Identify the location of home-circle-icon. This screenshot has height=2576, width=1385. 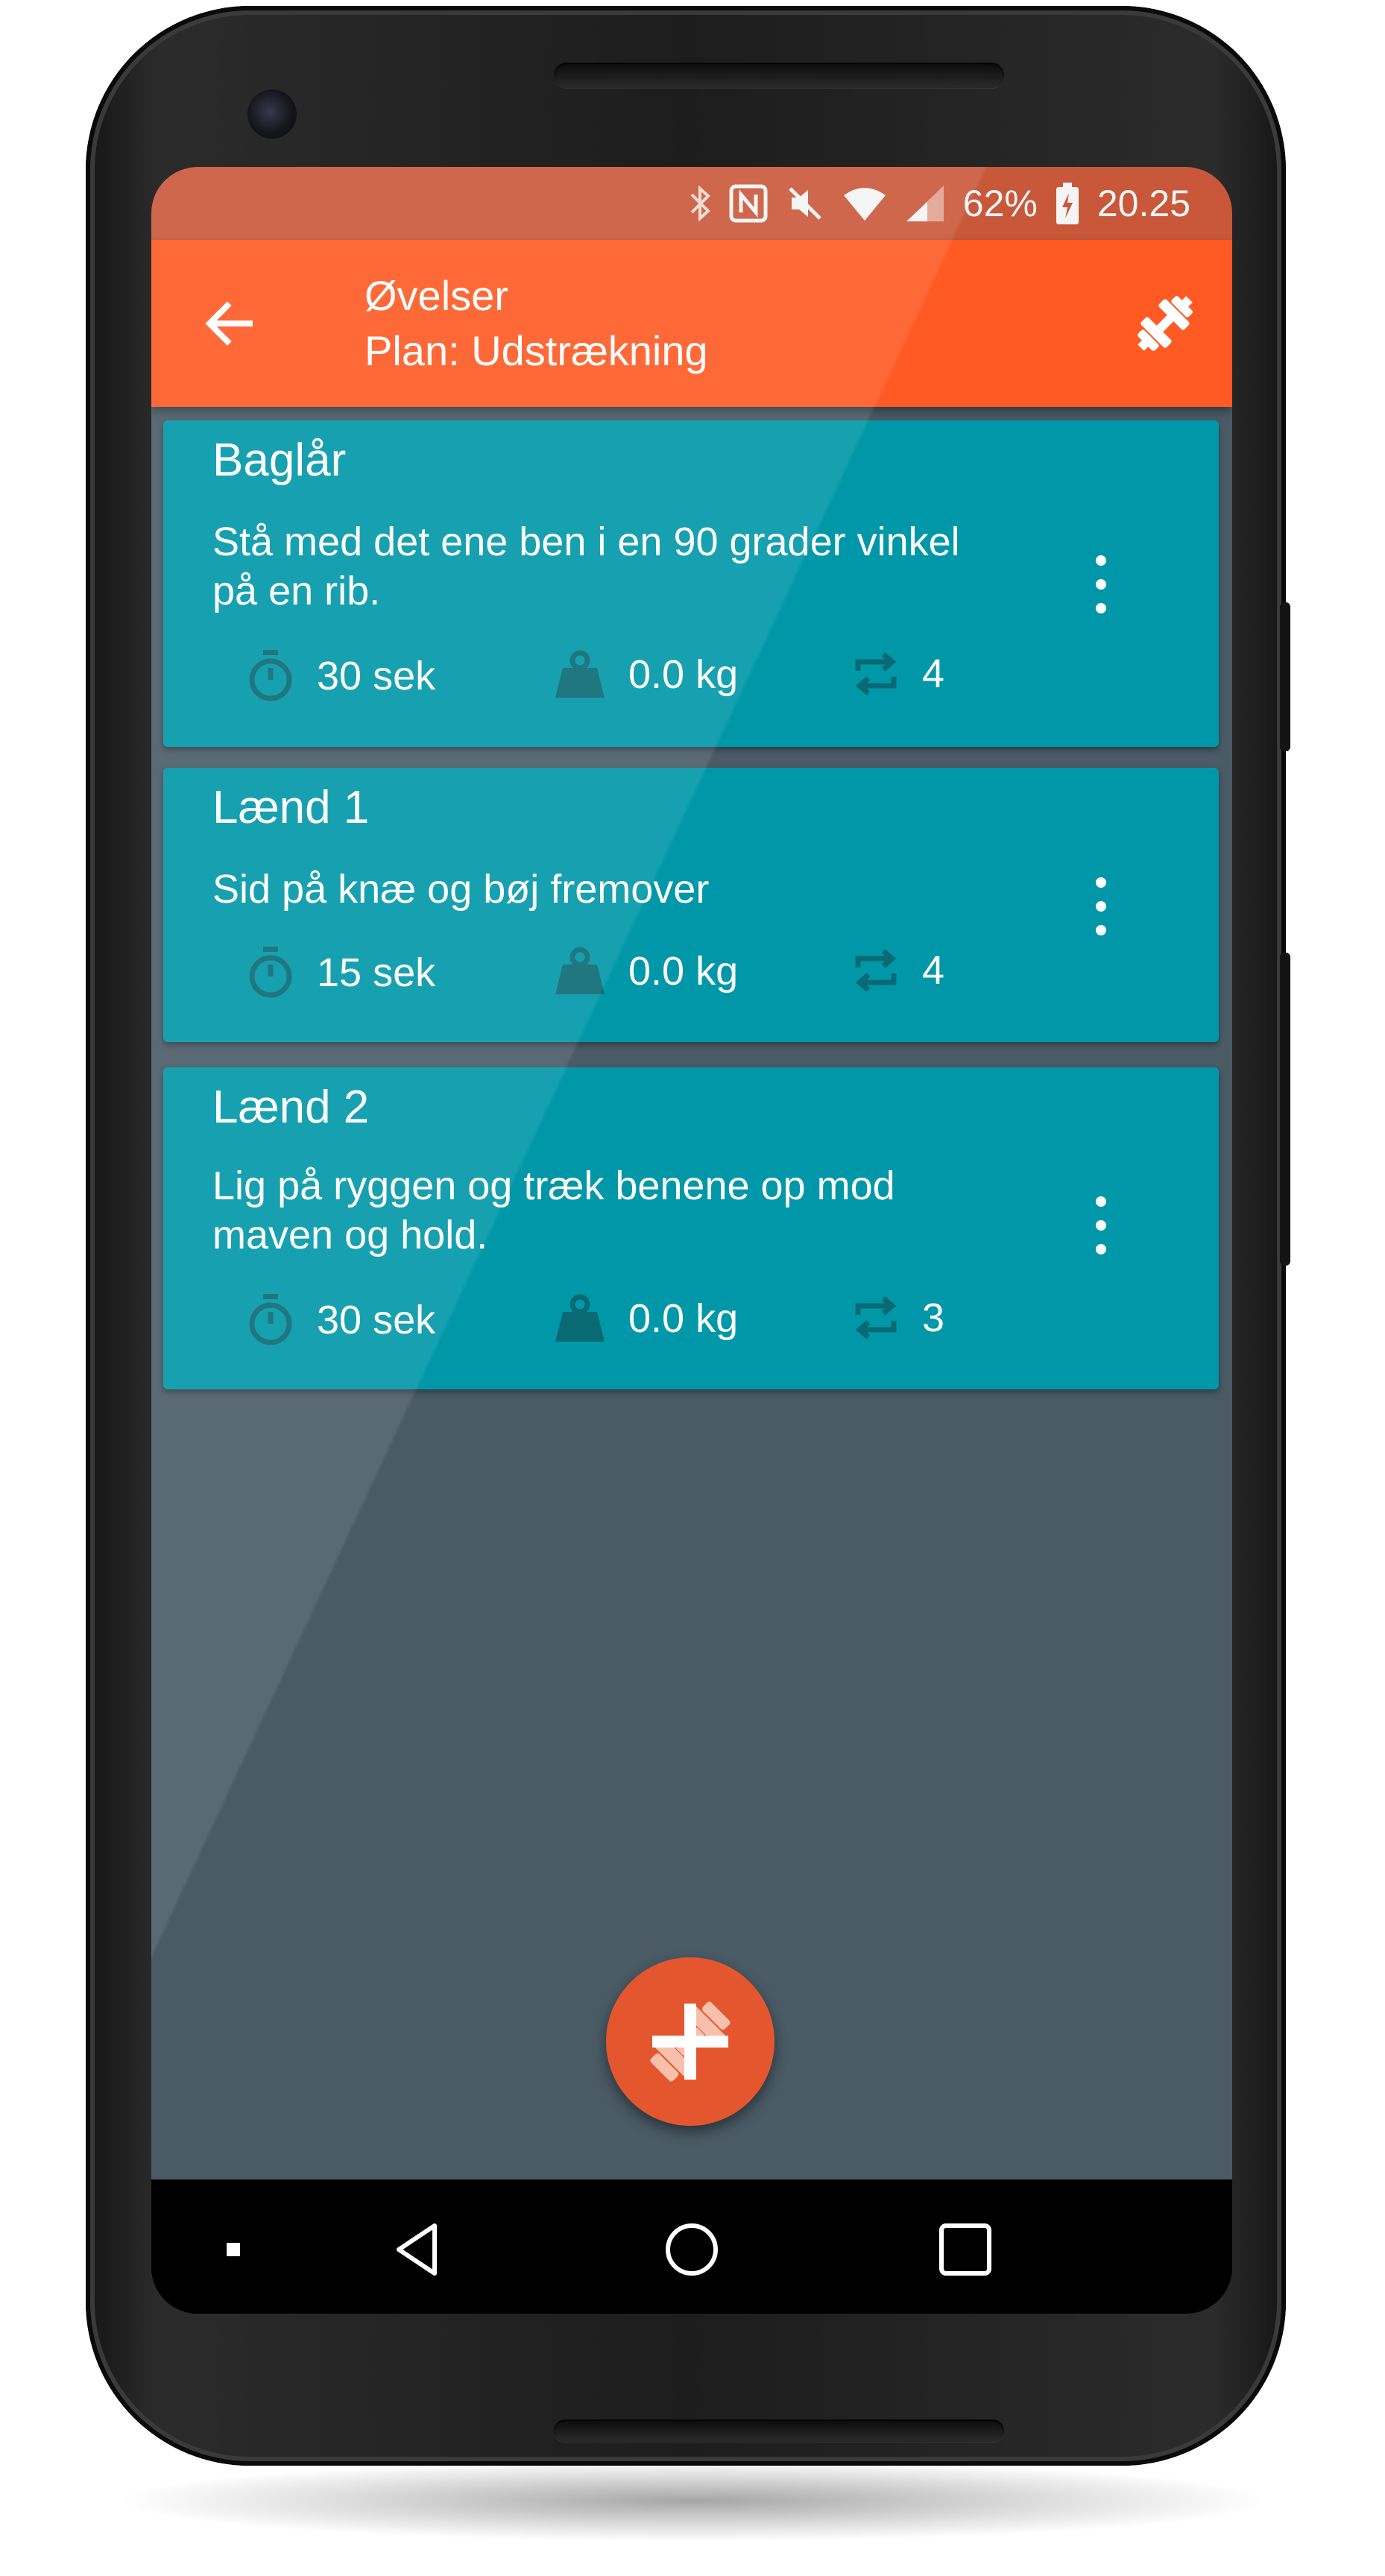
(692, 2249).